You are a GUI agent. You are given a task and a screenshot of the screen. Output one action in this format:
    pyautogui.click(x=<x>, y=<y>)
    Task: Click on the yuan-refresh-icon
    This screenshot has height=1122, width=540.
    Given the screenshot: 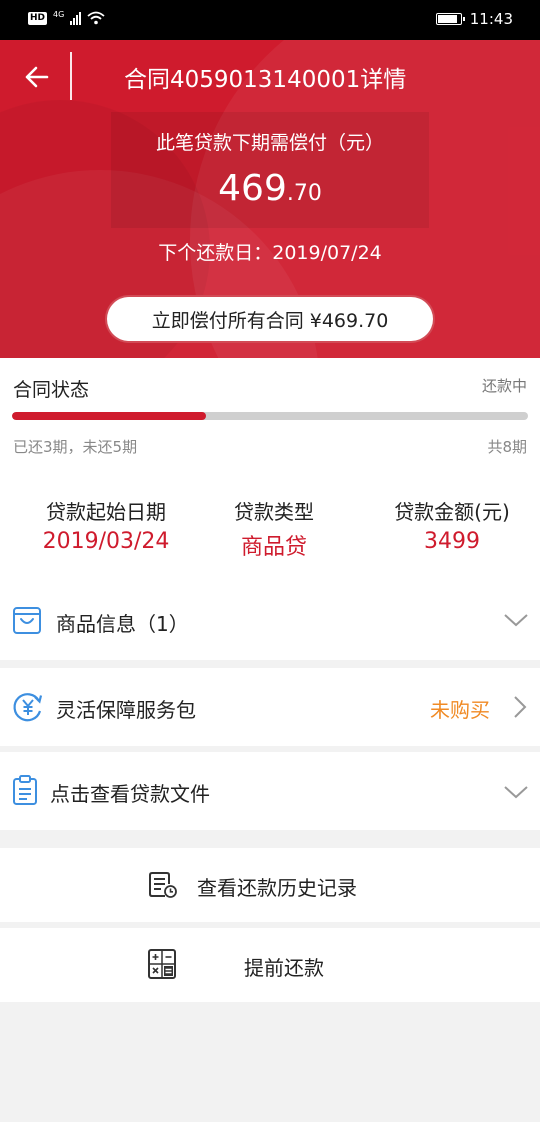 What is the action you would take?
    pyautogui.click(x=28, y=707)
    